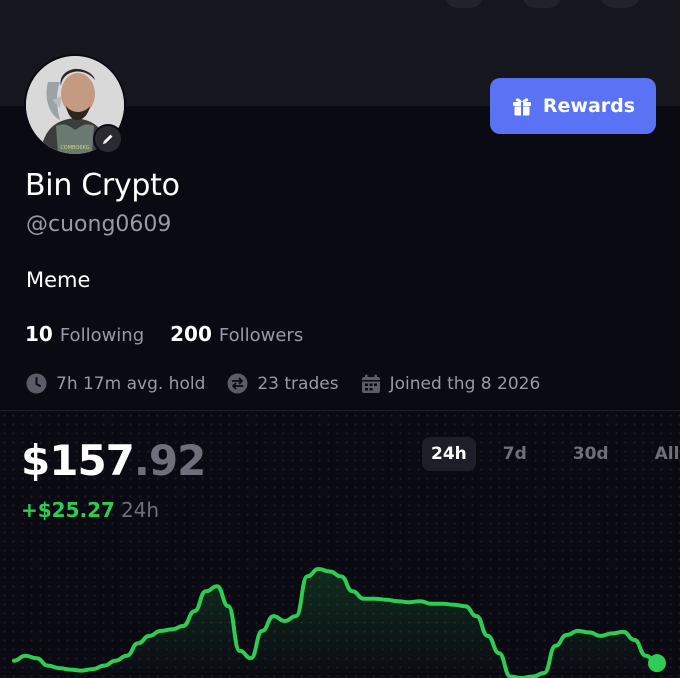 The height and width of the screenshot is (678, 680). Describe the element at coordinates (78, 460) in the screenshot. I see `balance-whole: $157` at that location.